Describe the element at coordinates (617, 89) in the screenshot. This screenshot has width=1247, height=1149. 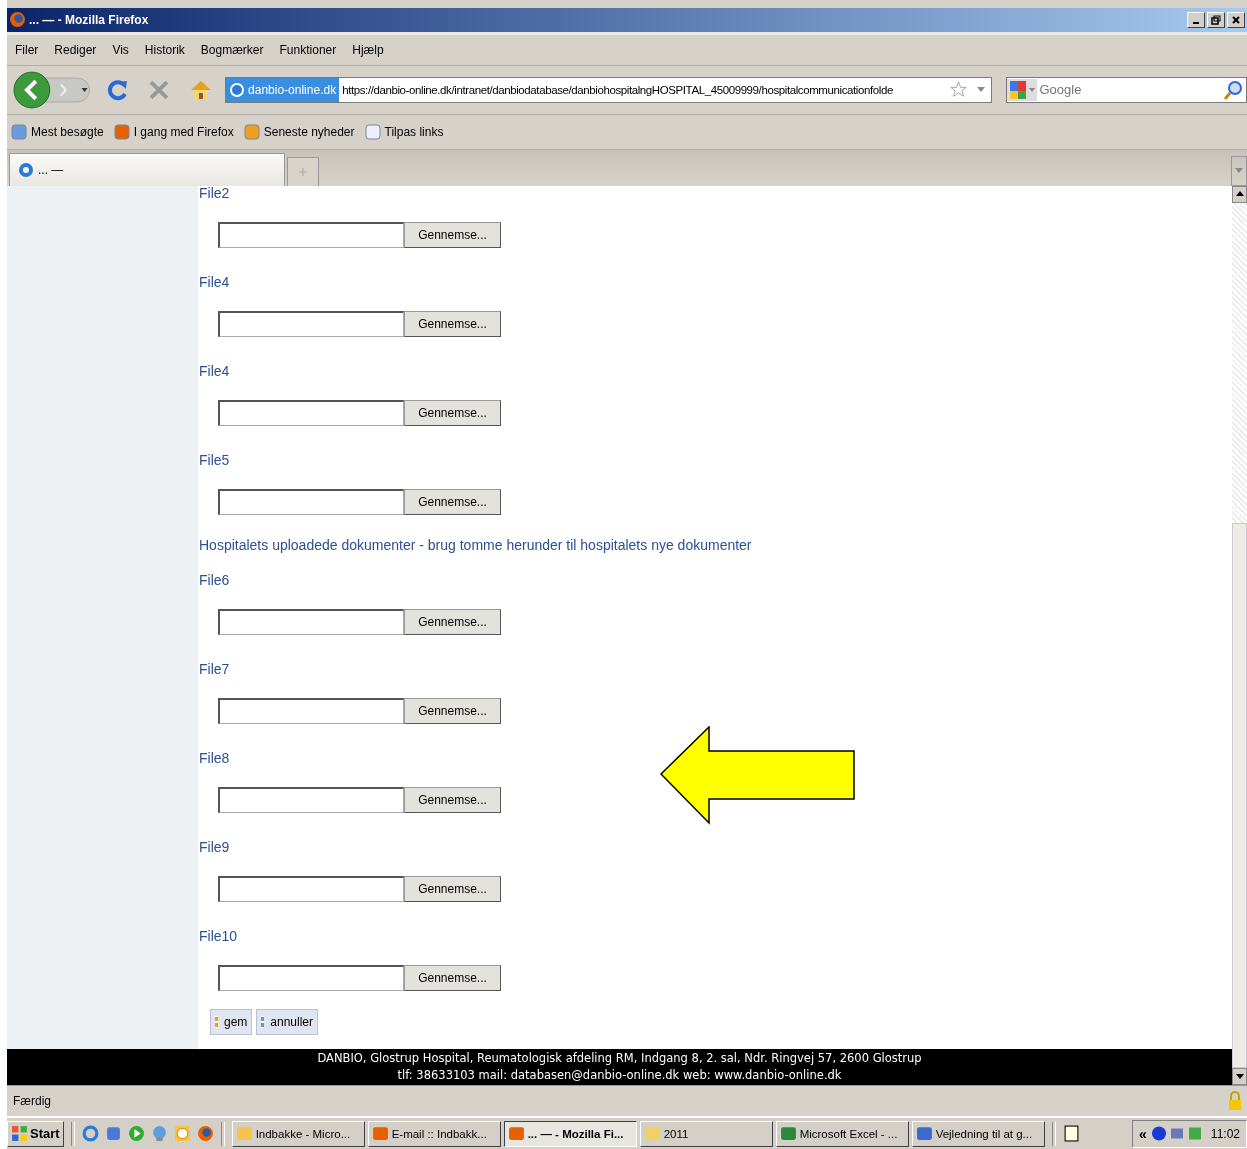
I see `url-text: https://danbio-online.dk/intranet/danbiodatabase/danbiohospitalngHOSPITAL_45009999/hospitalcommunicationfolde` at that location.